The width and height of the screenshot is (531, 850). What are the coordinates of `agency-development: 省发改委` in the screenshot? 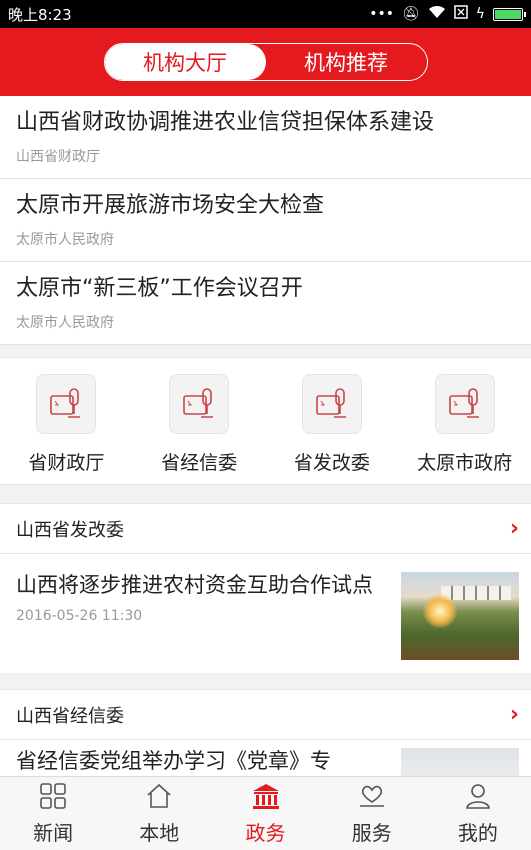 It's located at (332, 429).